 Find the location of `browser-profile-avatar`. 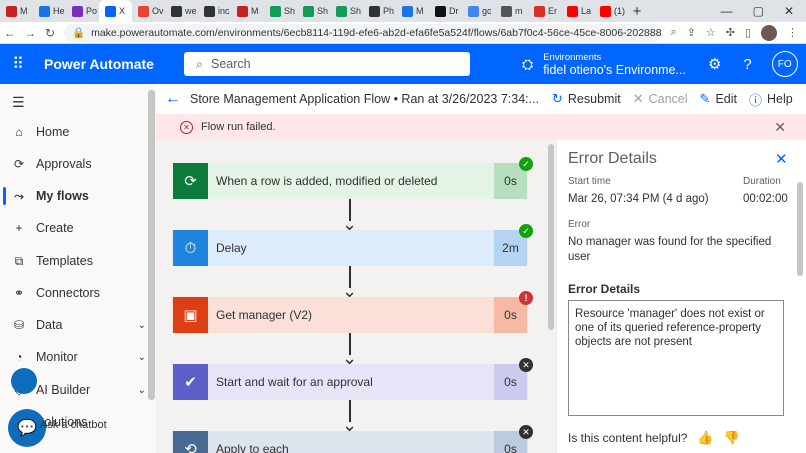

browser-profile-avatar is located at coordinates (769, 32).